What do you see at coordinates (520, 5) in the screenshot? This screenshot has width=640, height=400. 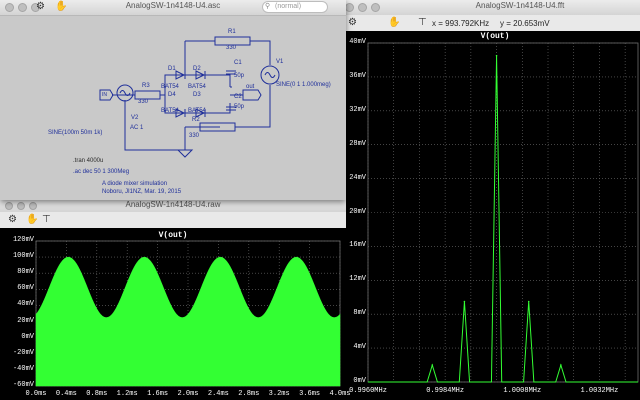 I see `fft-window-title: AnalogSW-1n4148-U4.fft` at bounding box center [520, 5].